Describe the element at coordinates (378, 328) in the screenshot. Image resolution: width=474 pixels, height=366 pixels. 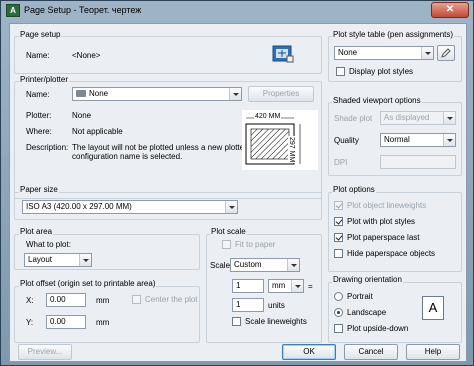
I see `plot-upside-down-label: Plot upside-down` at that location.